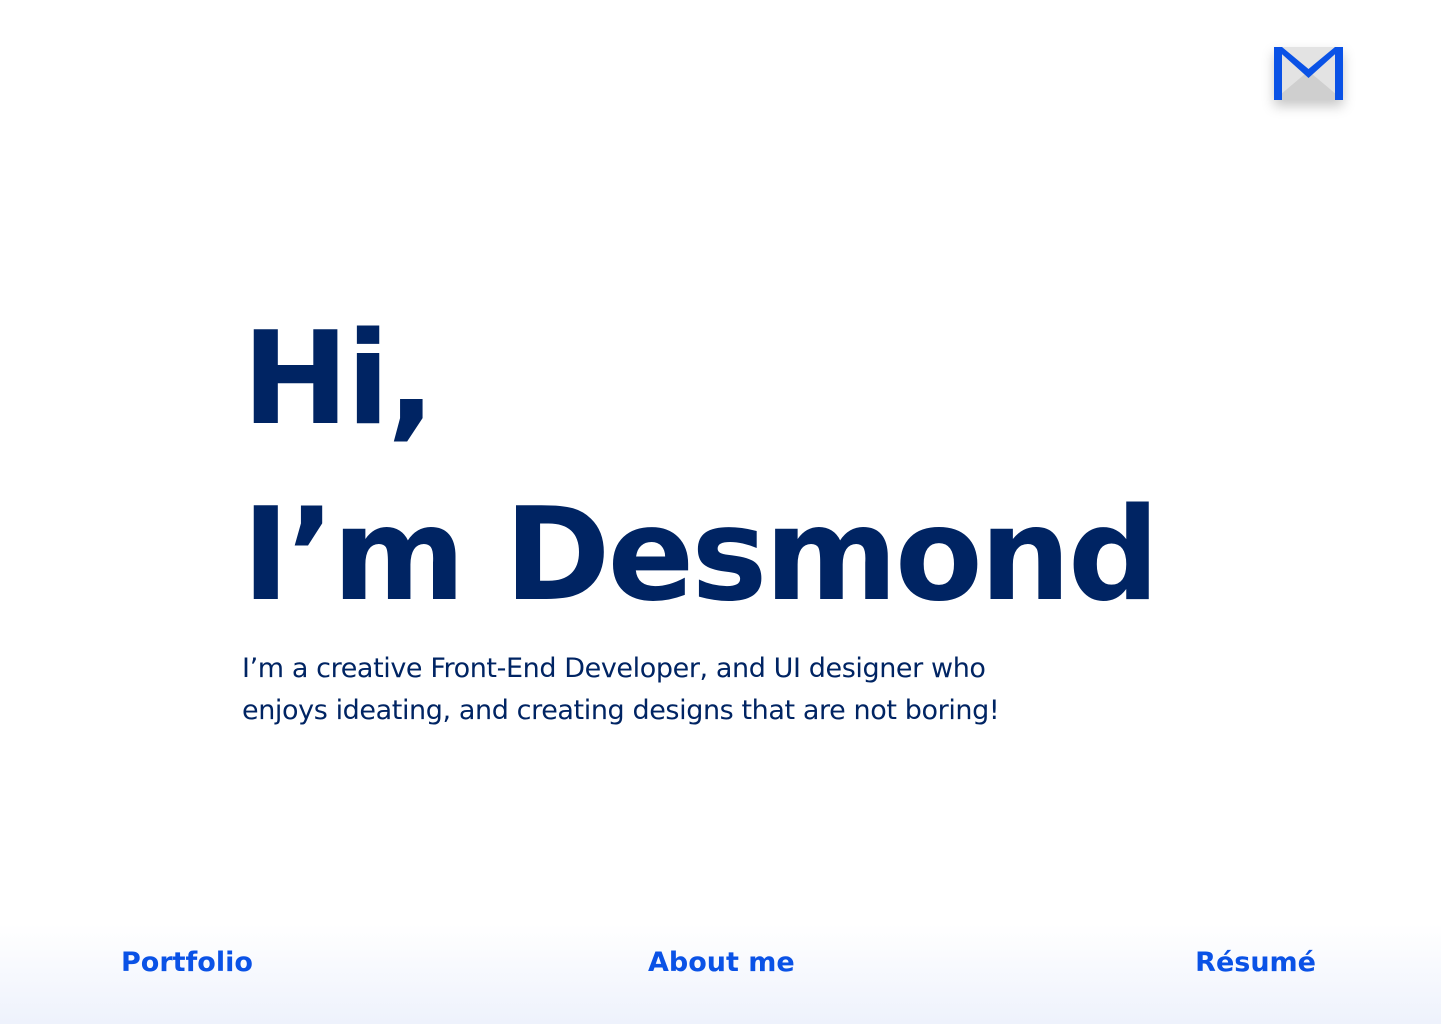  I want to click on bottom-nav: Portfolio About me Résumé, so click(720, 974).